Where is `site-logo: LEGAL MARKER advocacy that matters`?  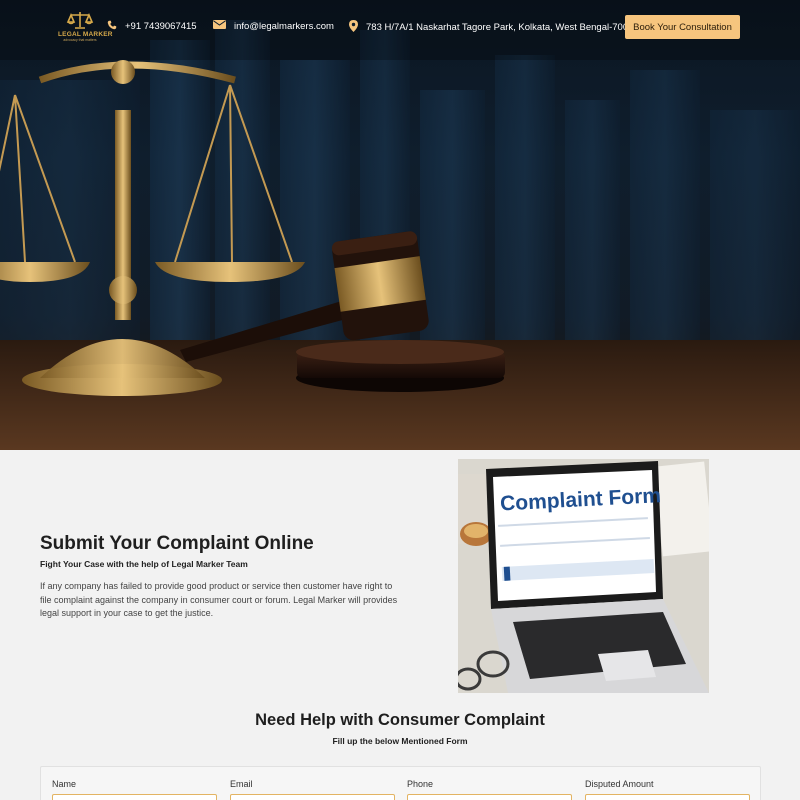
site-logo: LEGAL MARKER advocacy that matters is located at coordinates (85, 28).